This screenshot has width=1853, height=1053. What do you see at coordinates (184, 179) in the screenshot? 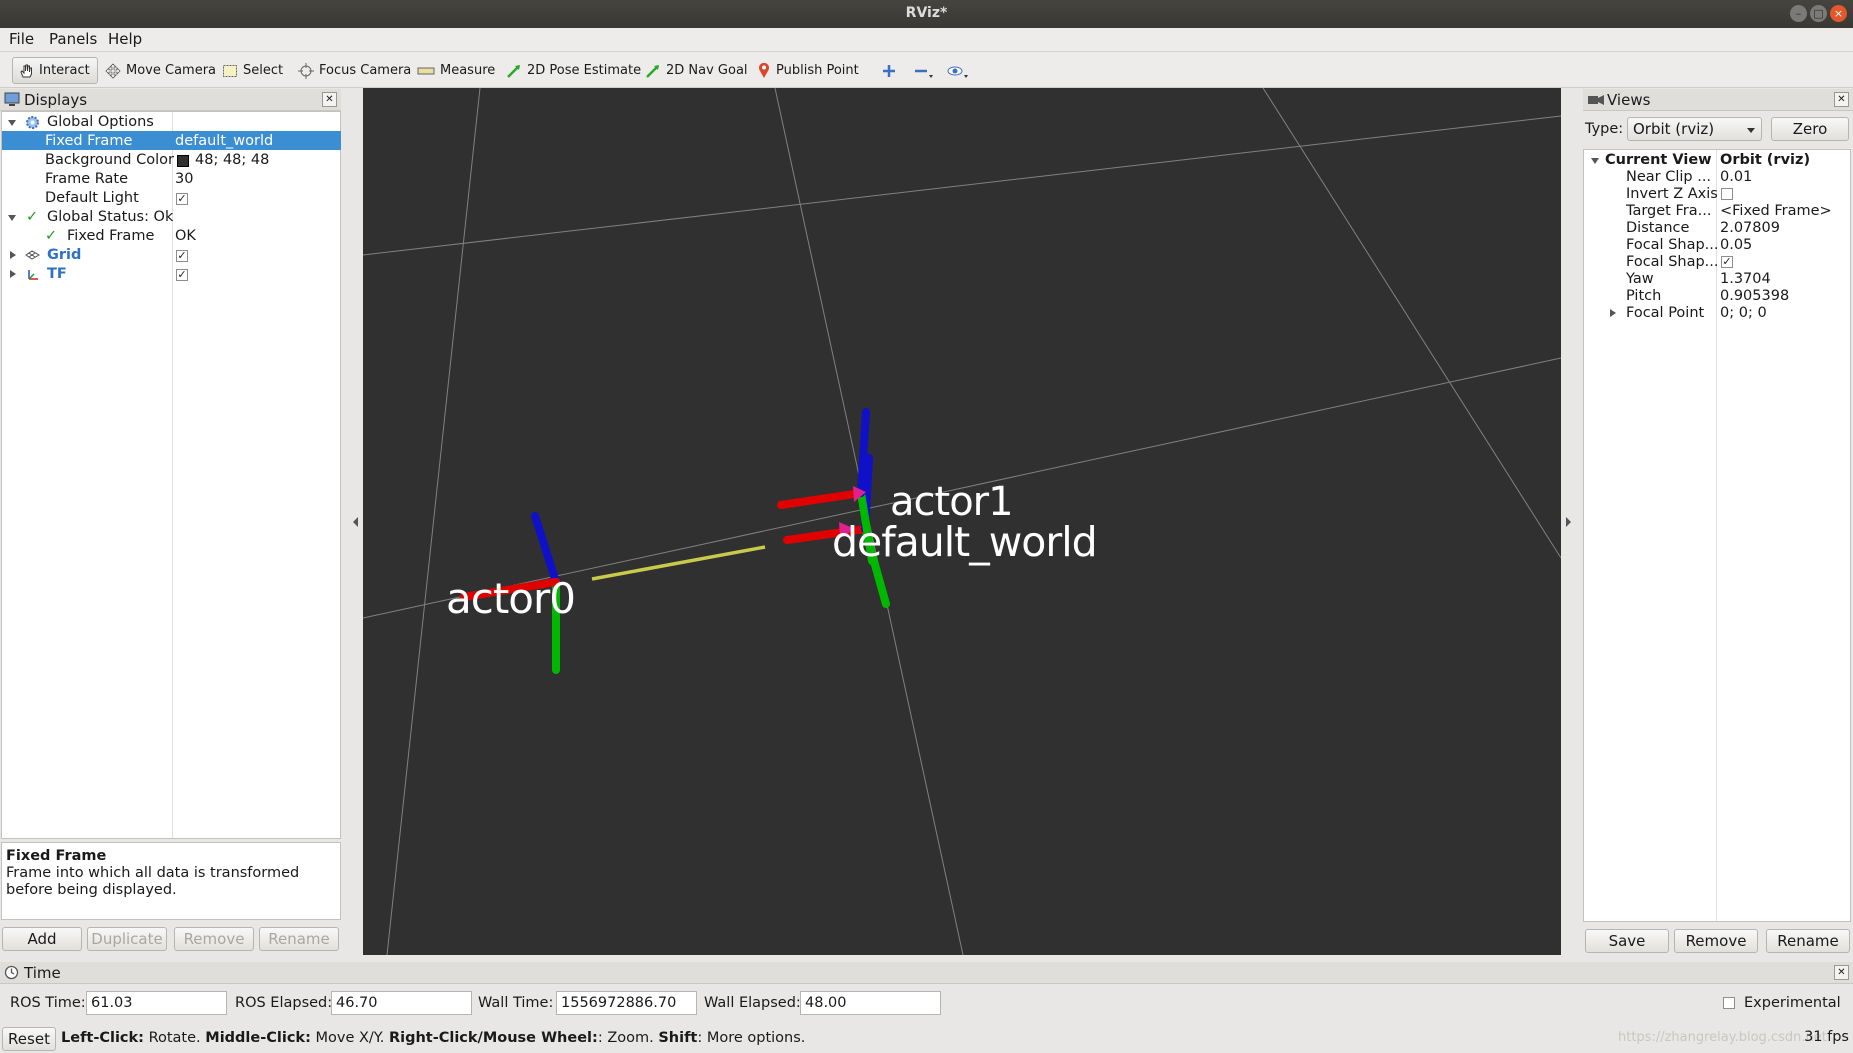
I see `frame-rate-value: 30` at bounding box center [184, 179].